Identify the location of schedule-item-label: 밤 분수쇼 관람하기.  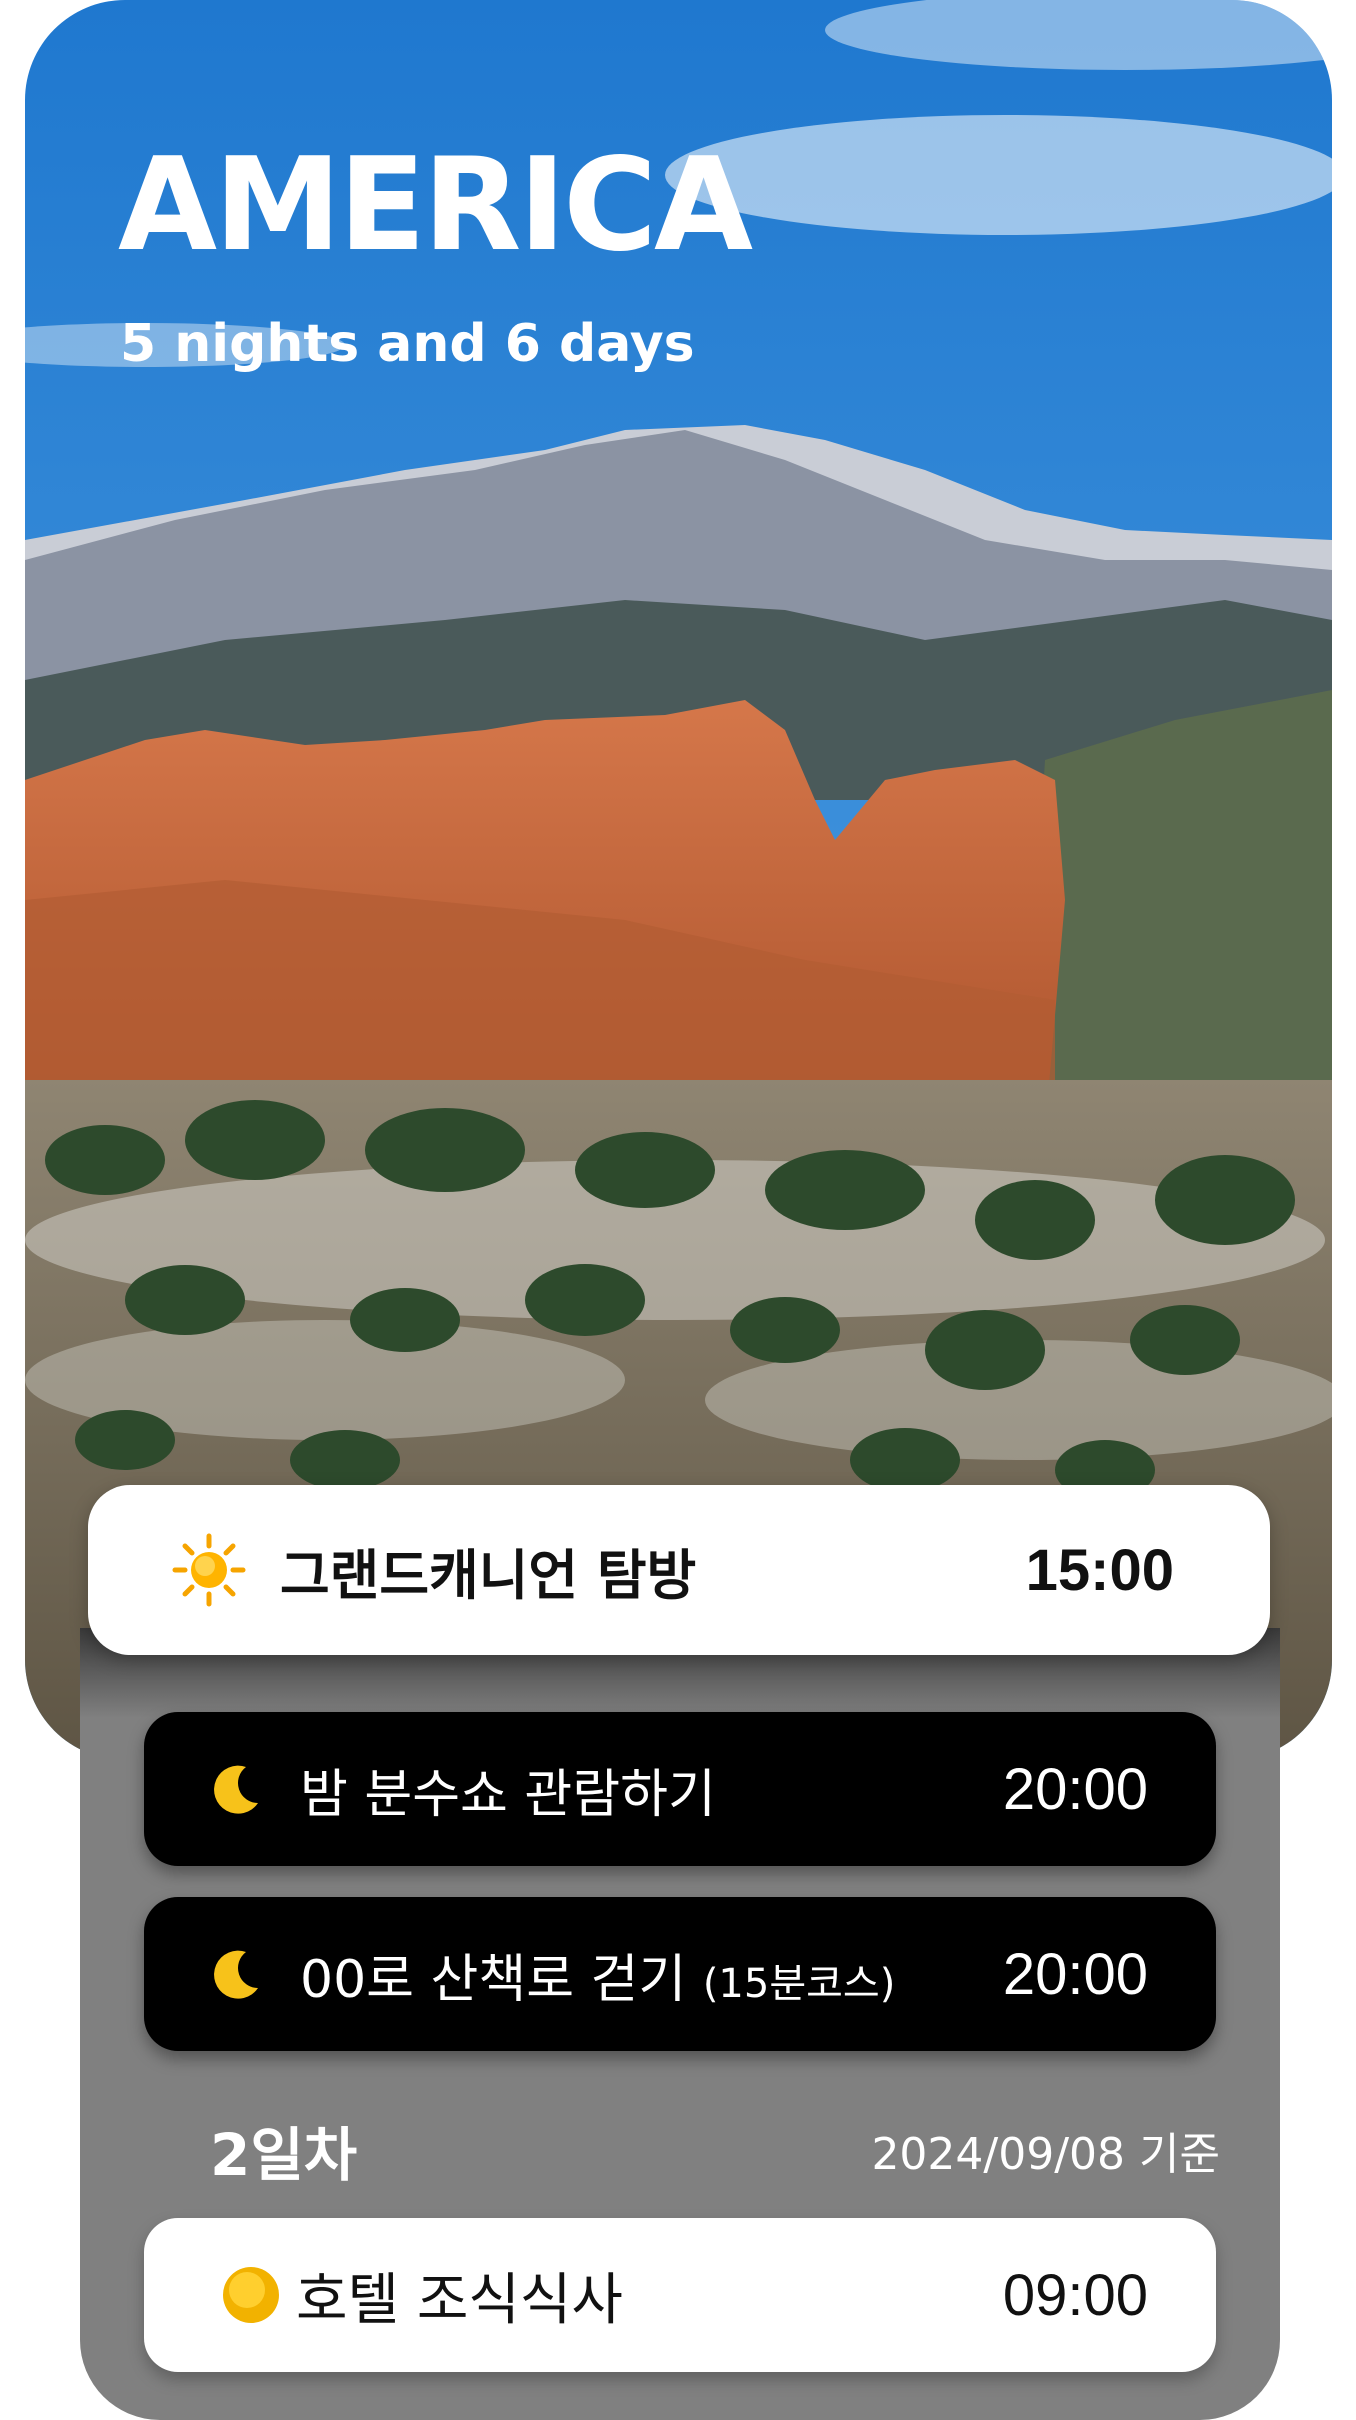
(508, 1794).